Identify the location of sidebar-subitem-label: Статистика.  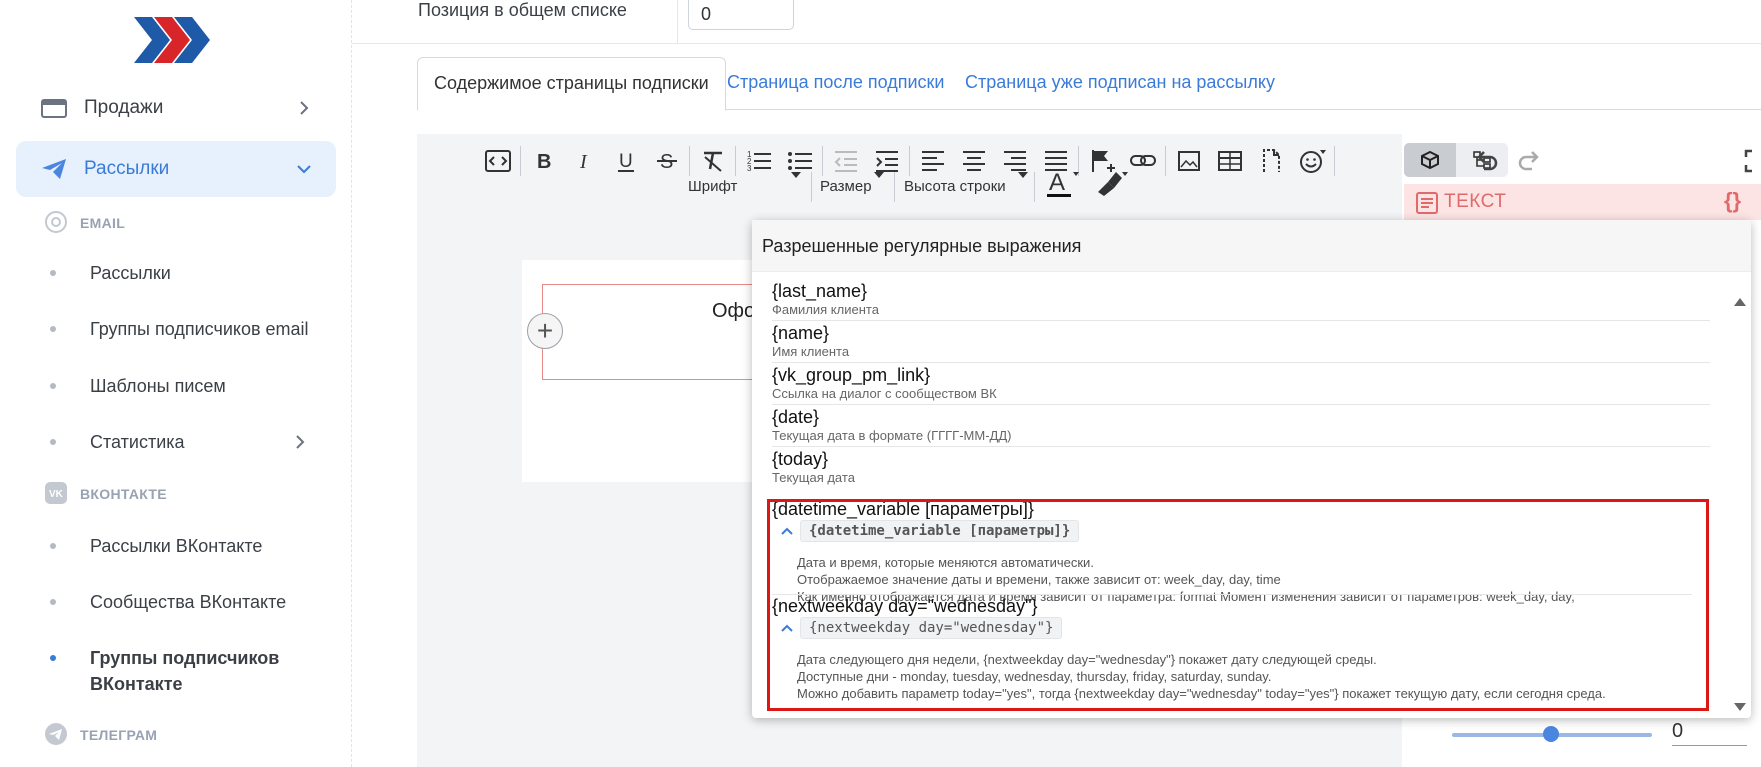
(137, 442).